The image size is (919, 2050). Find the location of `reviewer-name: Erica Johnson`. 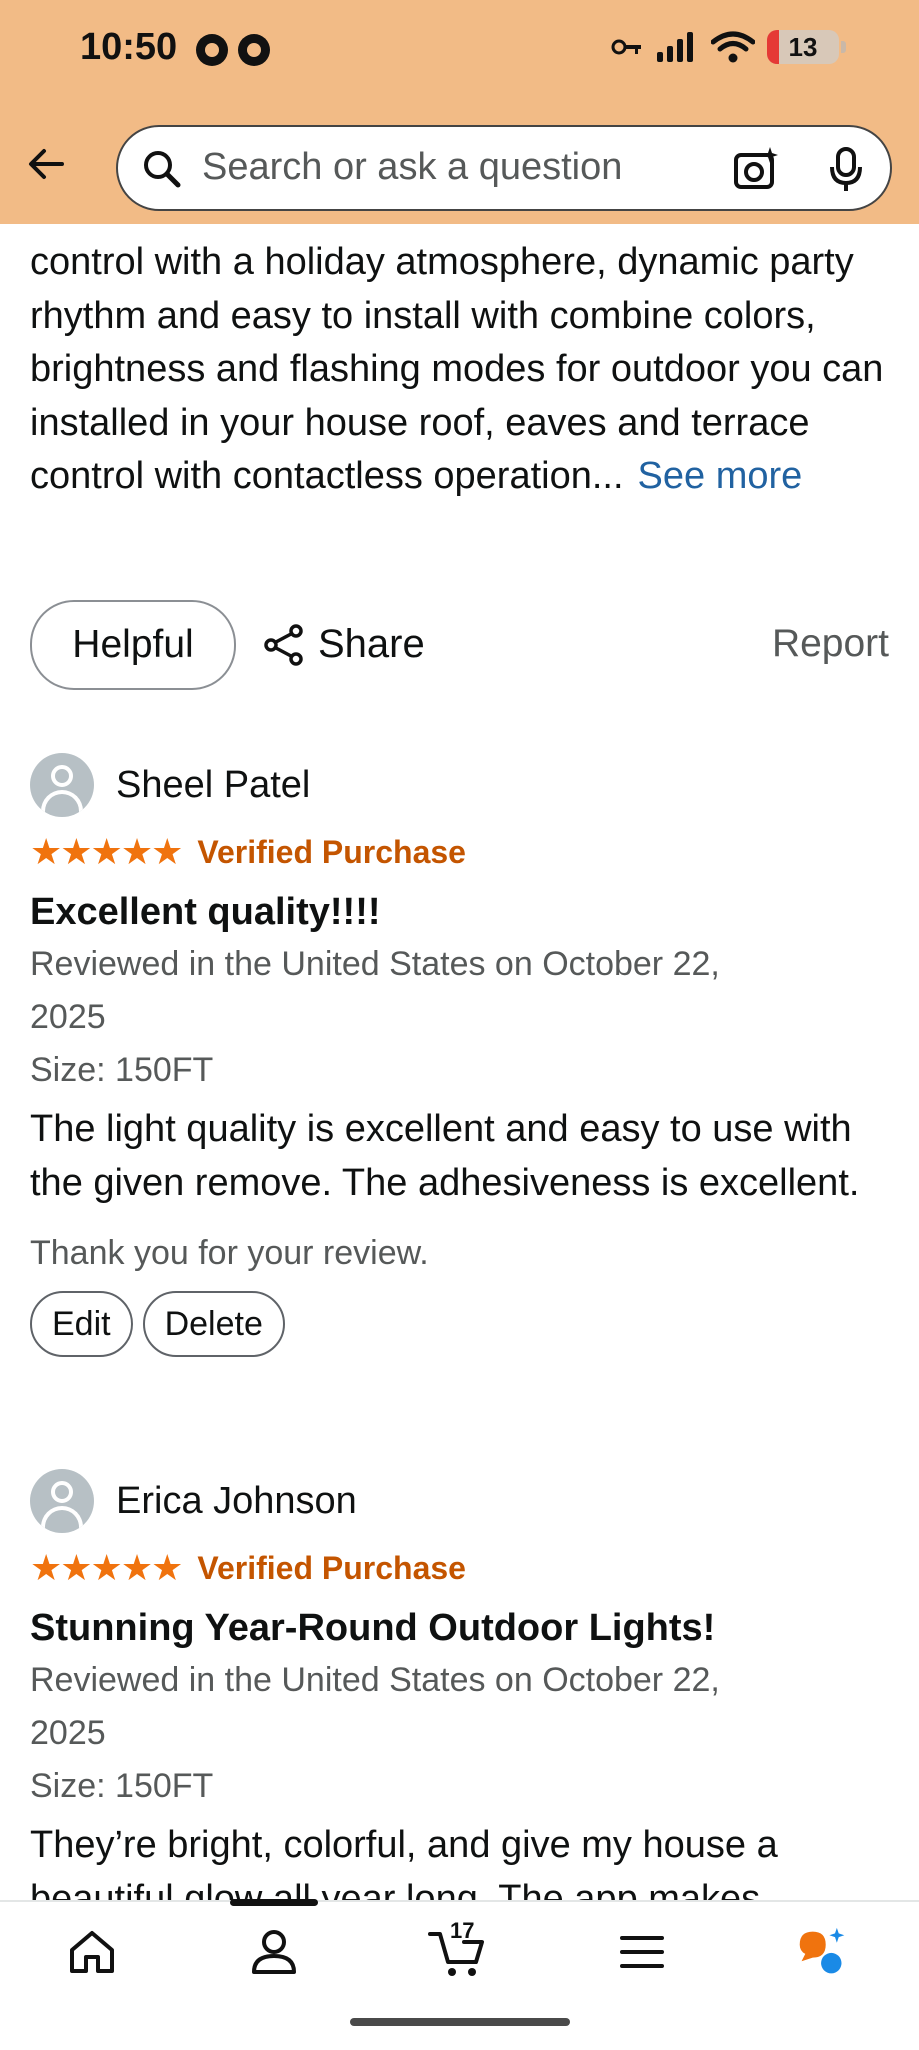

reviewer-name: Erica Johnson is located at coordinates (236, 1500).